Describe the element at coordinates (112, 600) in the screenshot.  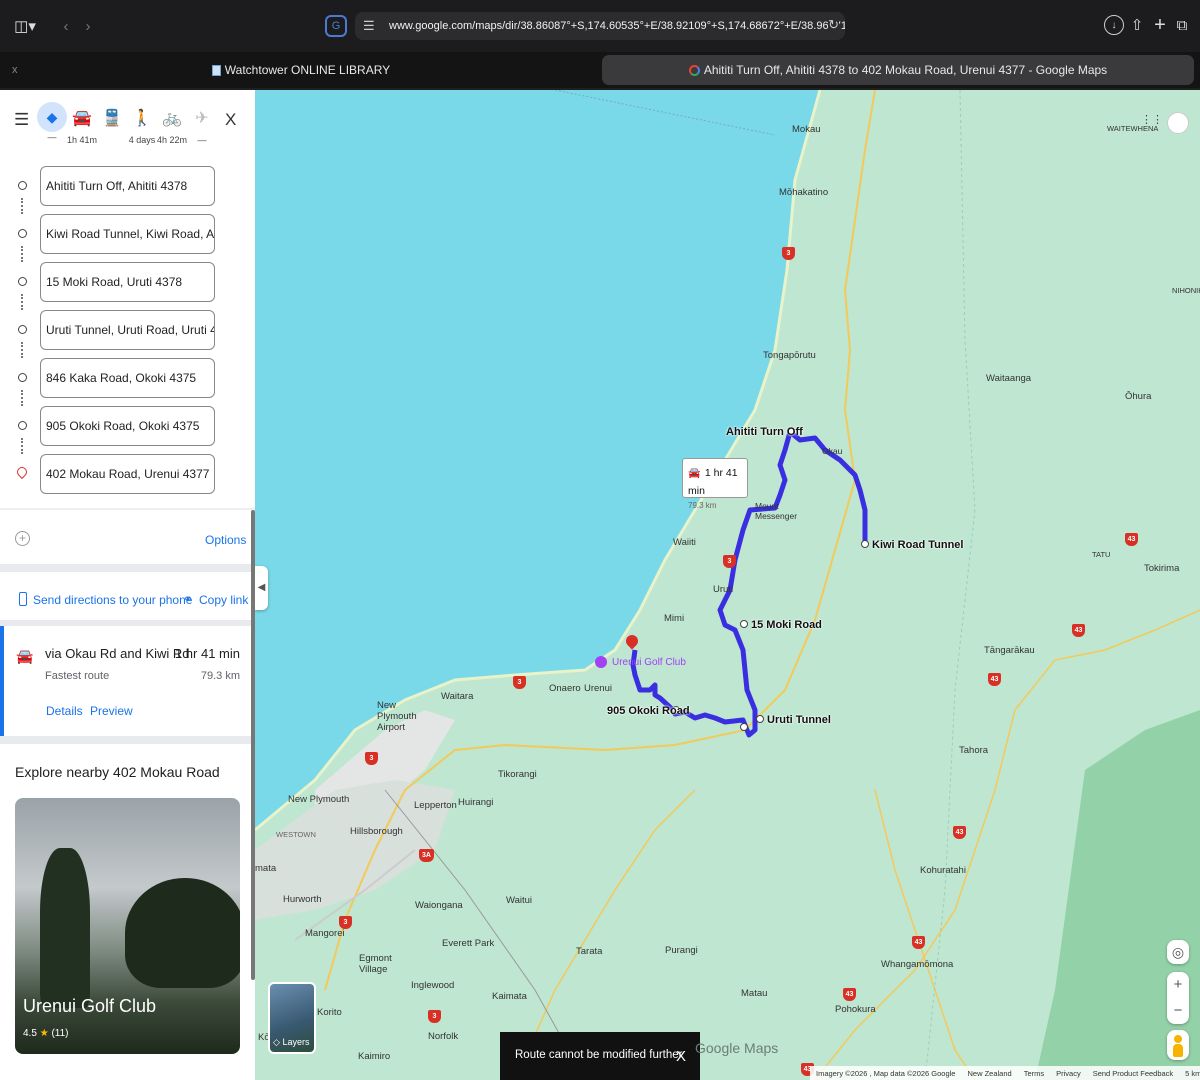
I see `send-directions-button: Send directions to your phone` at that location.